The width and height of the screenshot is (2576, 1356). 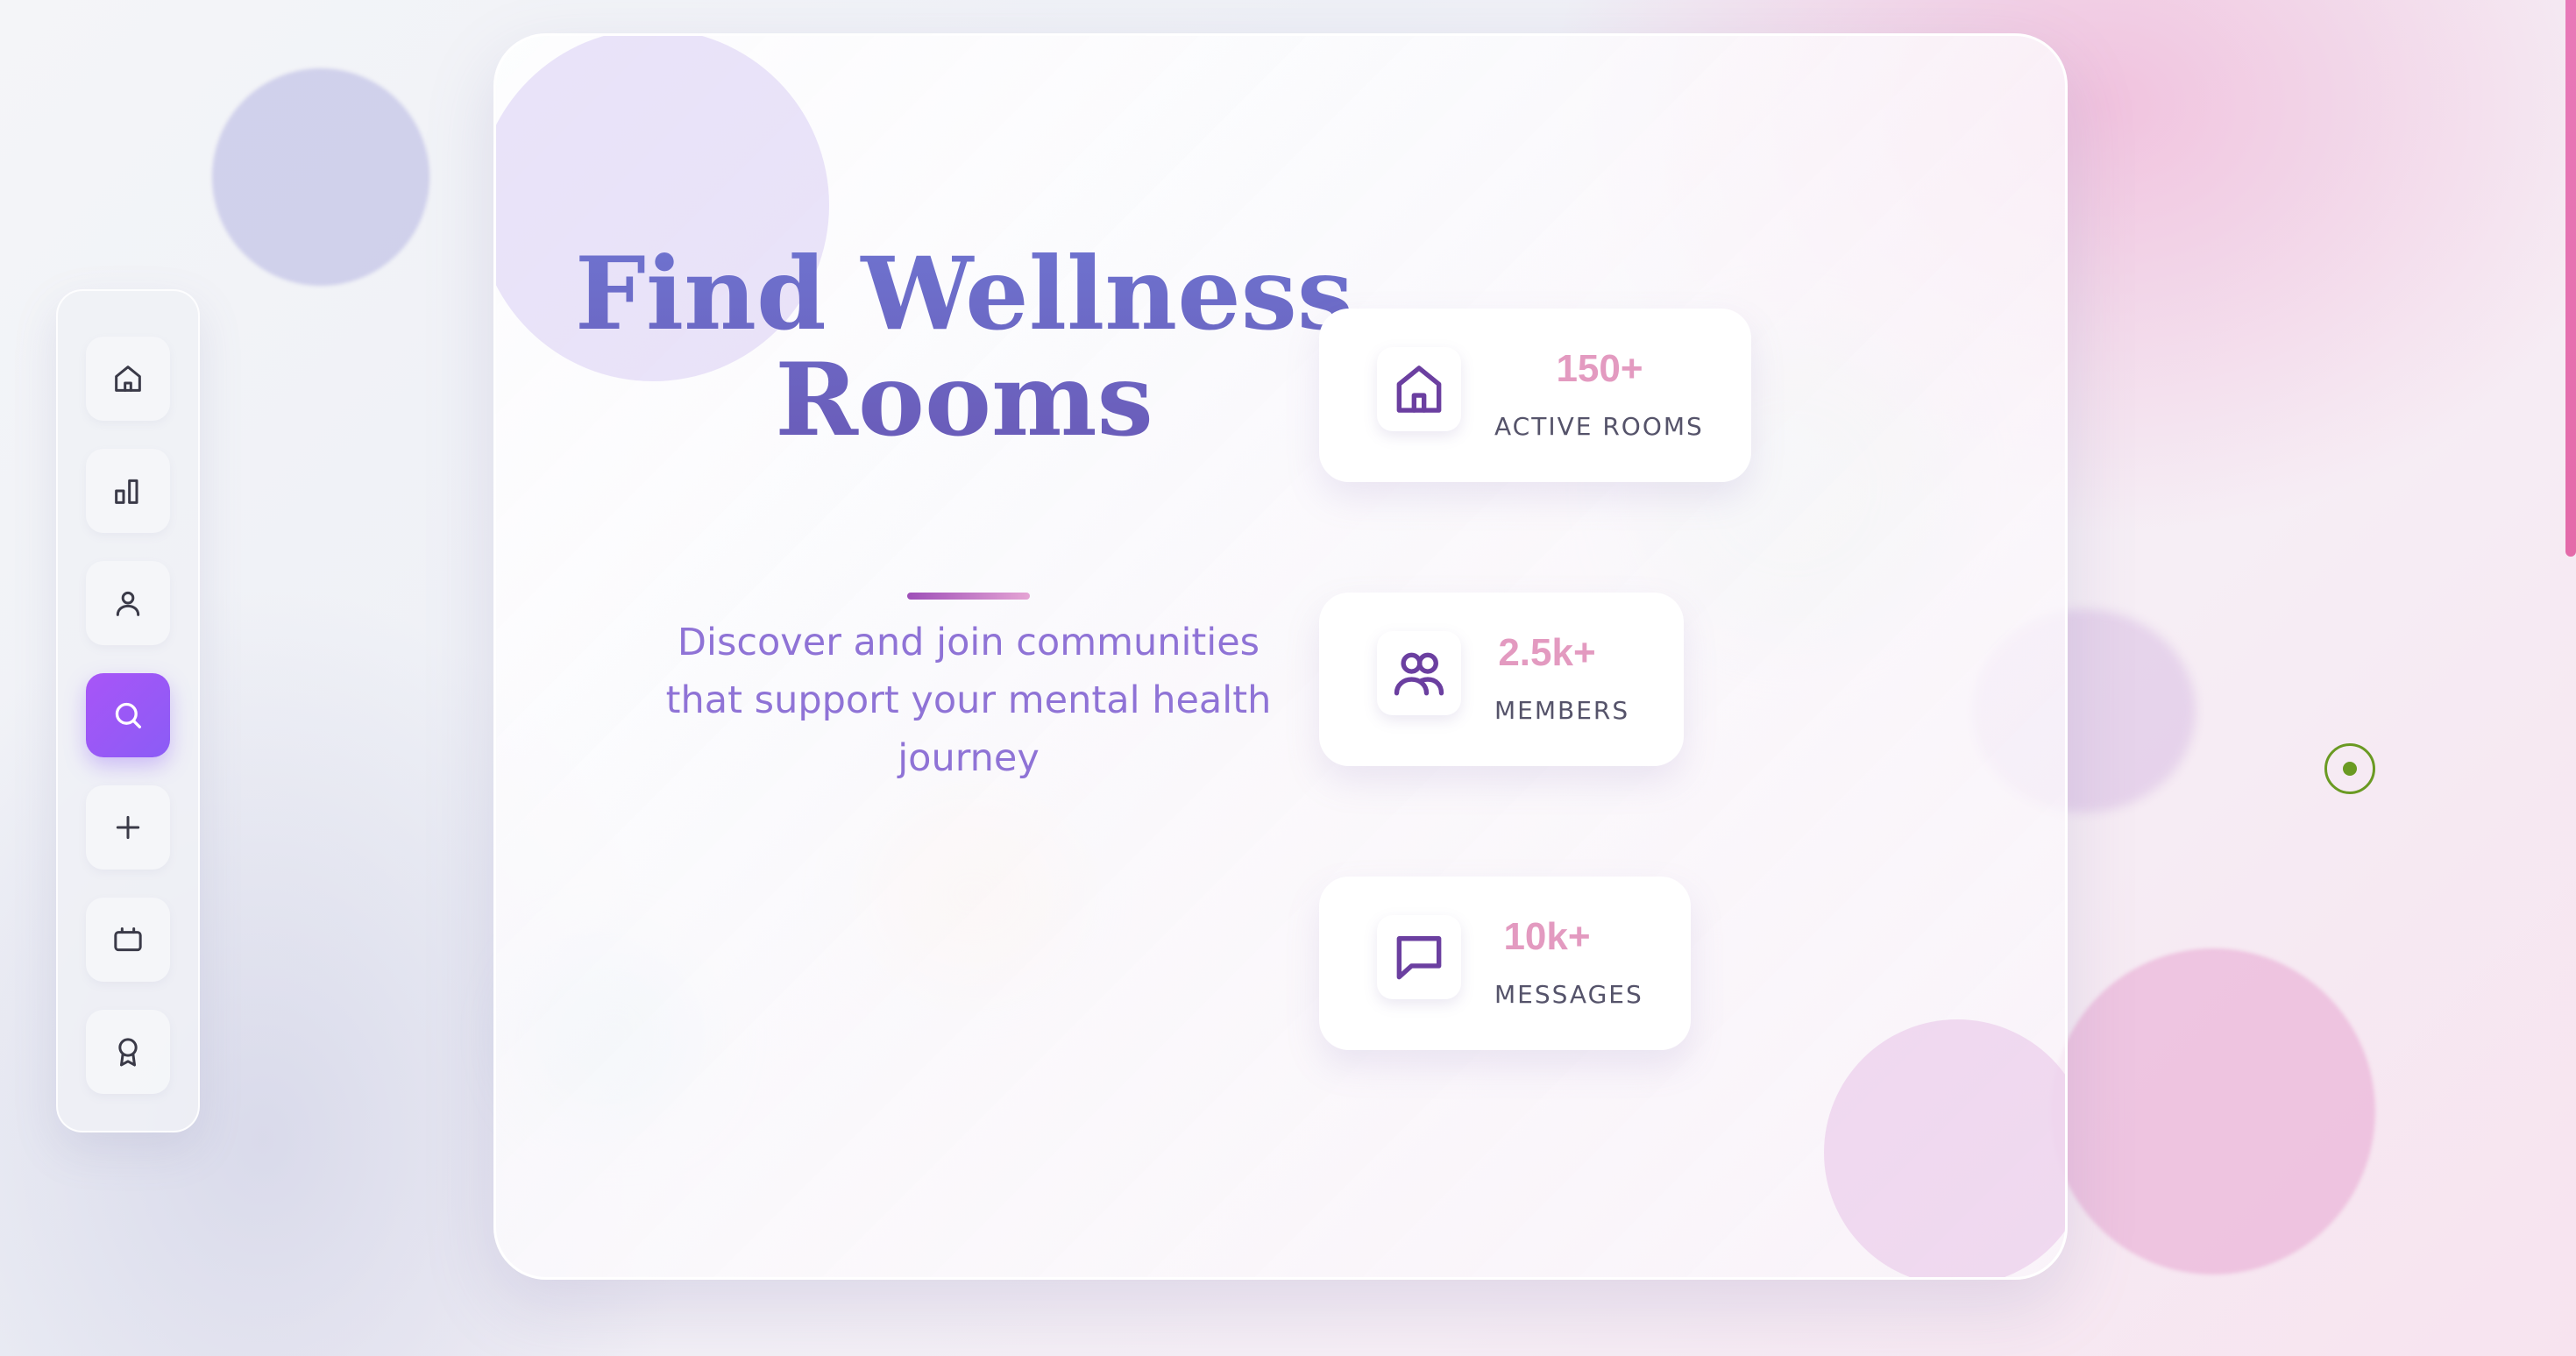 I want to click on stat-label: ACTIVE ROOMS, so click(x=1599, y=426).